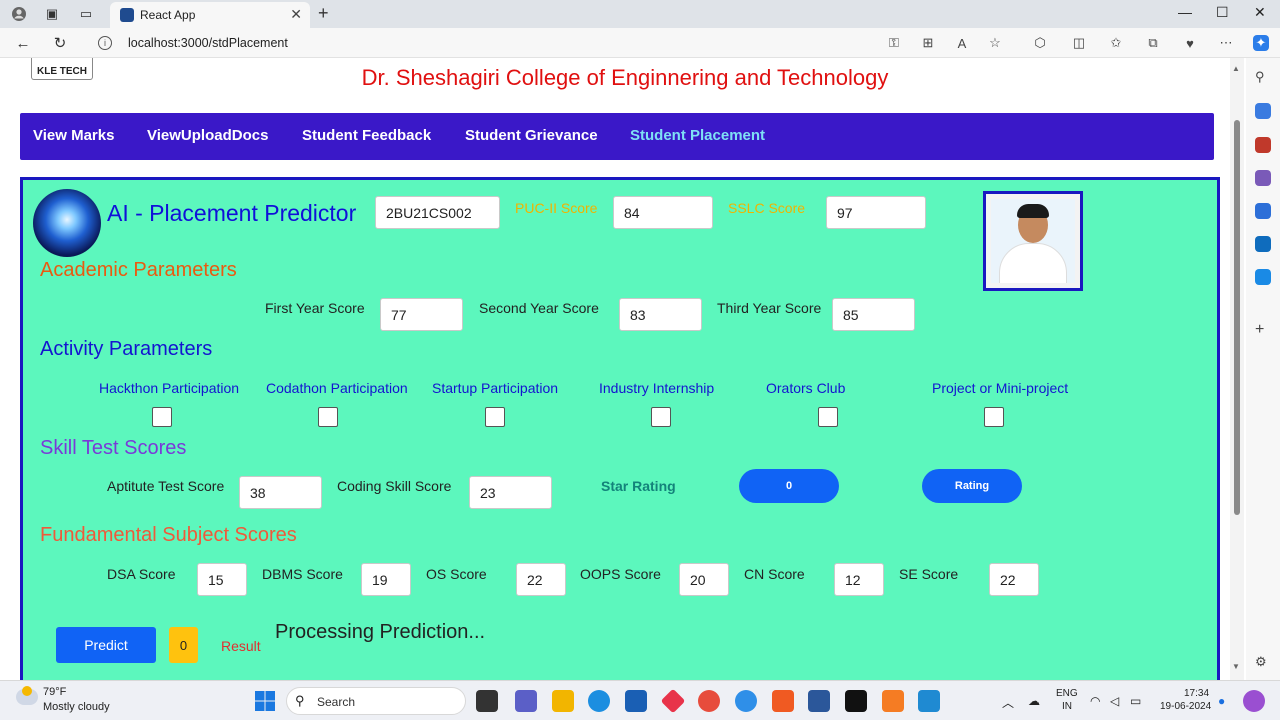  What do you see at coordinates (1263, 244) in the screenshot?
I see `sidebar-outlook-icon` at bounding box center [1263, 244].